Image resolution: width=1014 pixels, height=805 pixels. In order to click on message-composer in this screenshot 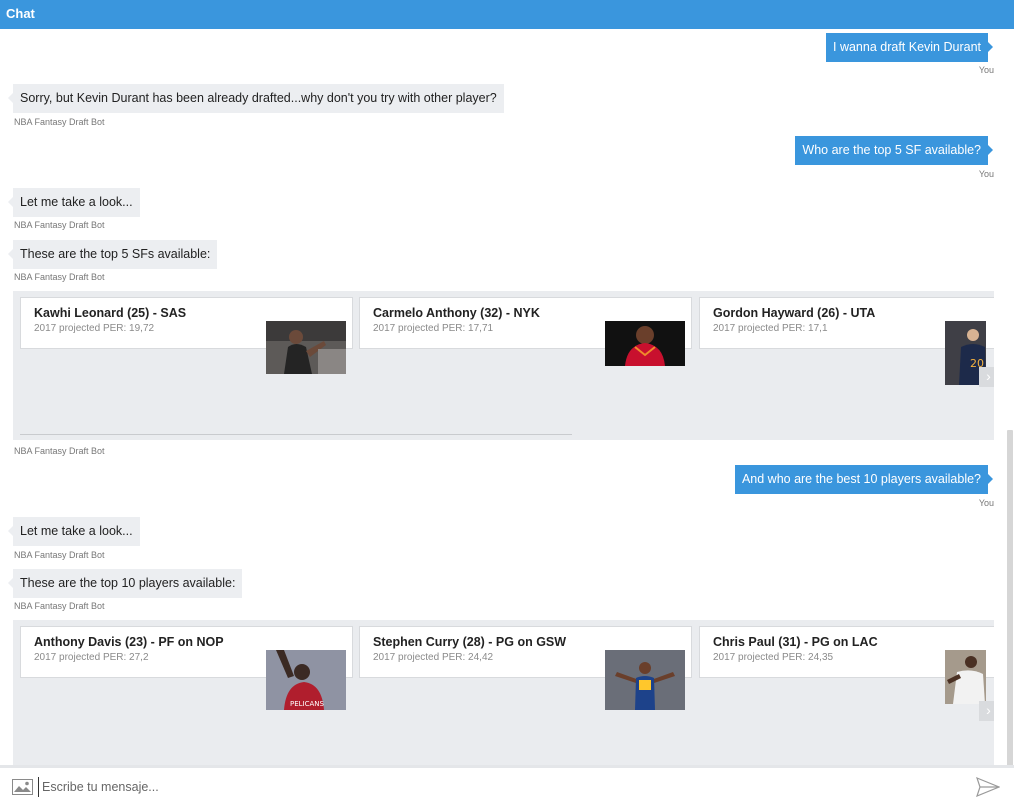, I will do `click(507, 785)`.